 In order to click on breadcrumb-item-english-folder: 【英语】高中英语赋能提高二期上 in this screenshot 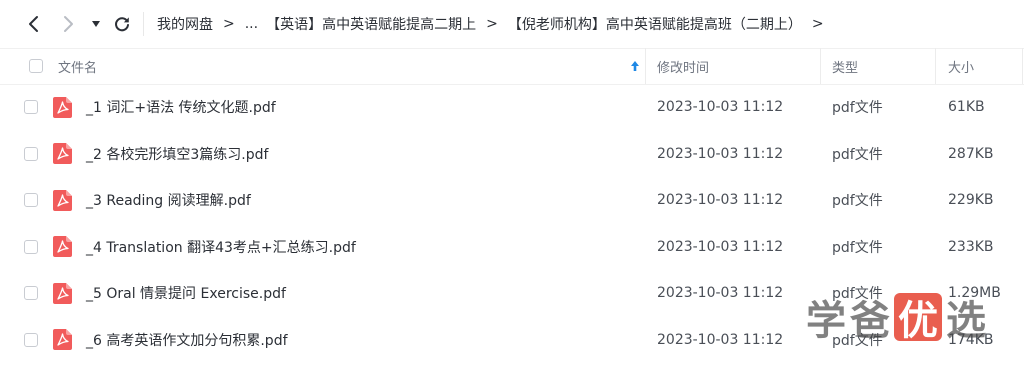, I will do `click(371, 24)`.